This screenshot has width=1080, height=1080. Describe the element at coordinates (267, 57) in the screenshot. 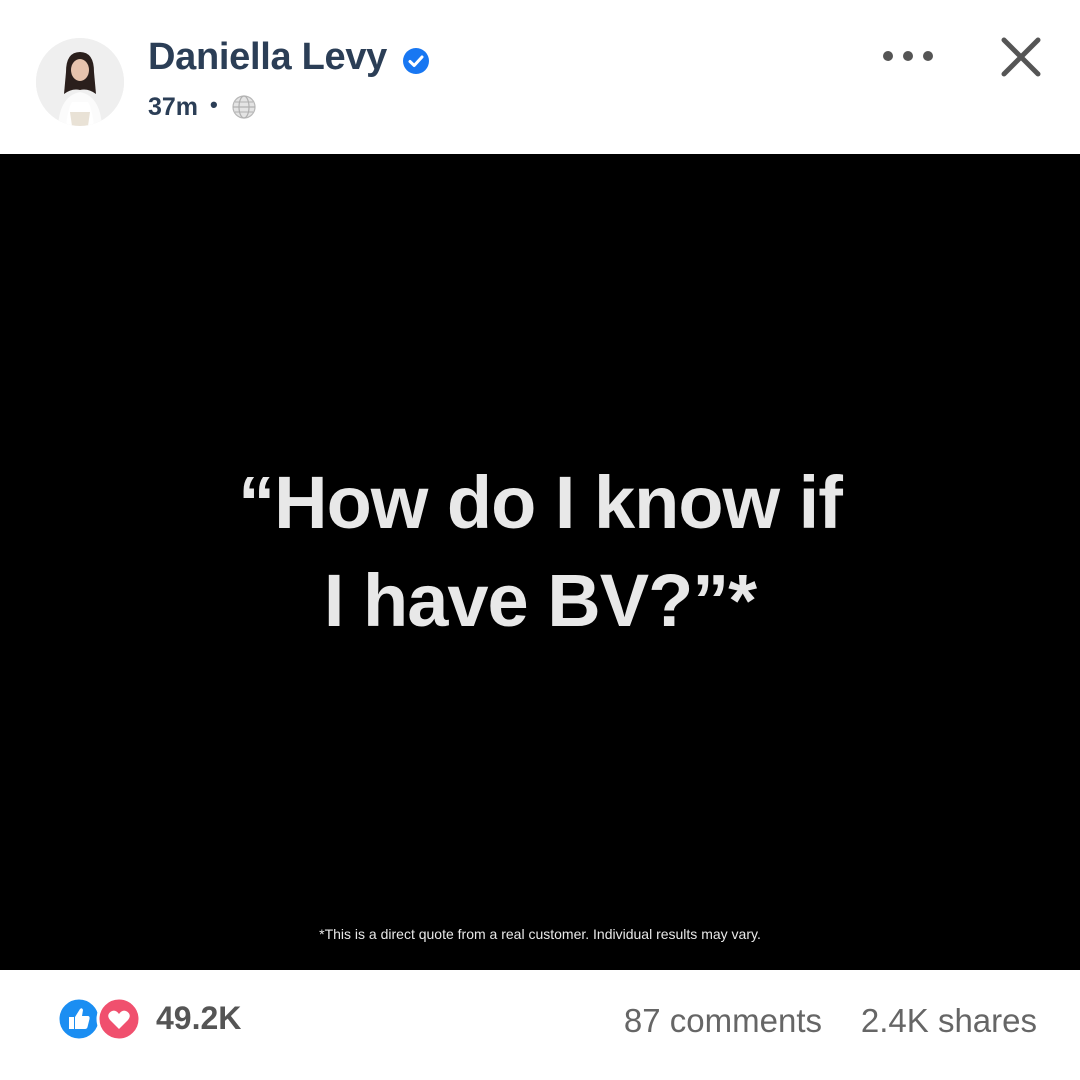

I see `author-name: Daniella Levy` at that location.